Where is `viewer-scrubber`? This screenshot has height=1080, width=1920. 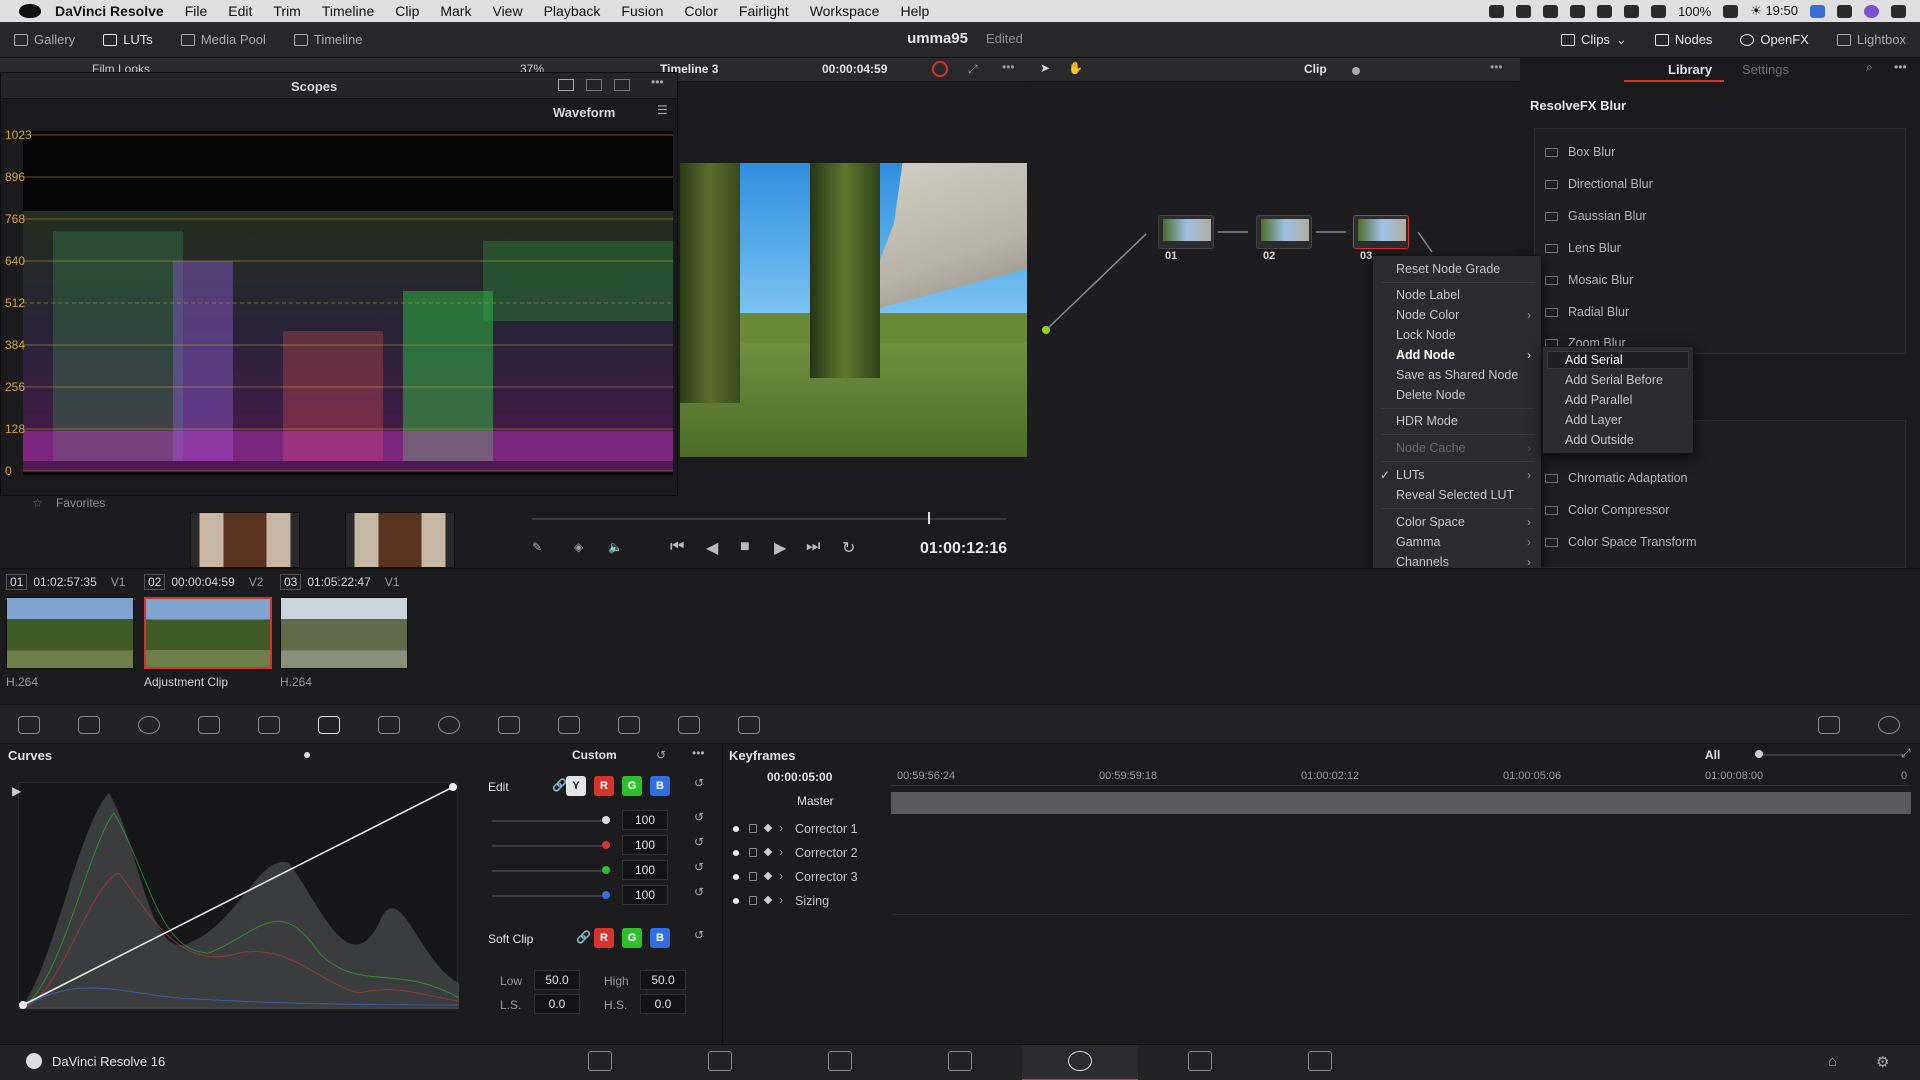
viewer-scrubber is located at coordinates (769, 519).